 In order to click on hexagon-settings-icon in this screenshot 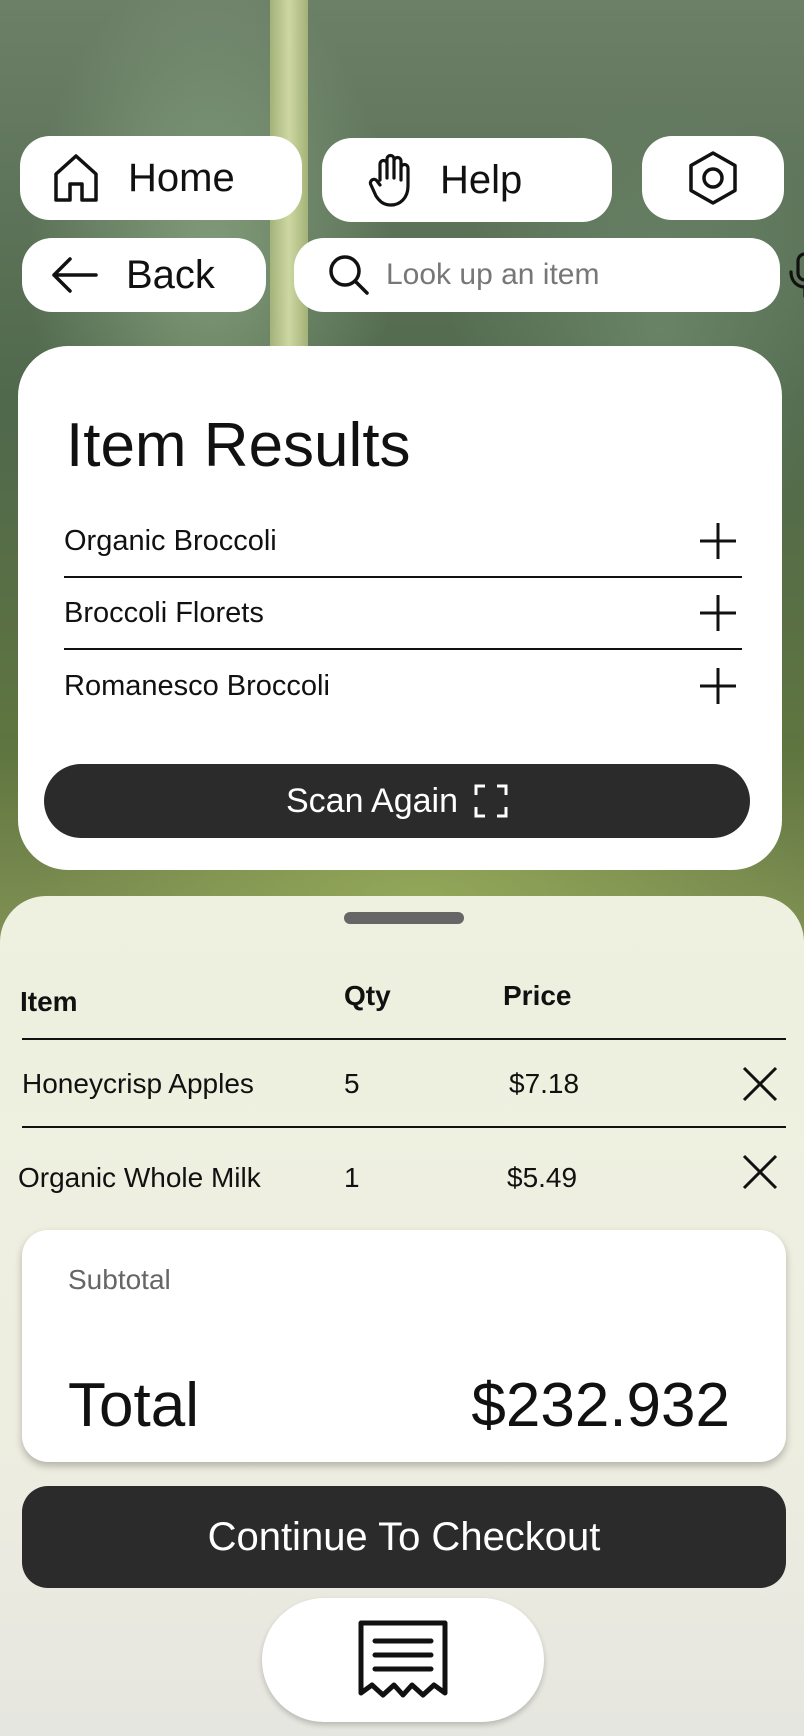, I will do `click(713, 178)`.